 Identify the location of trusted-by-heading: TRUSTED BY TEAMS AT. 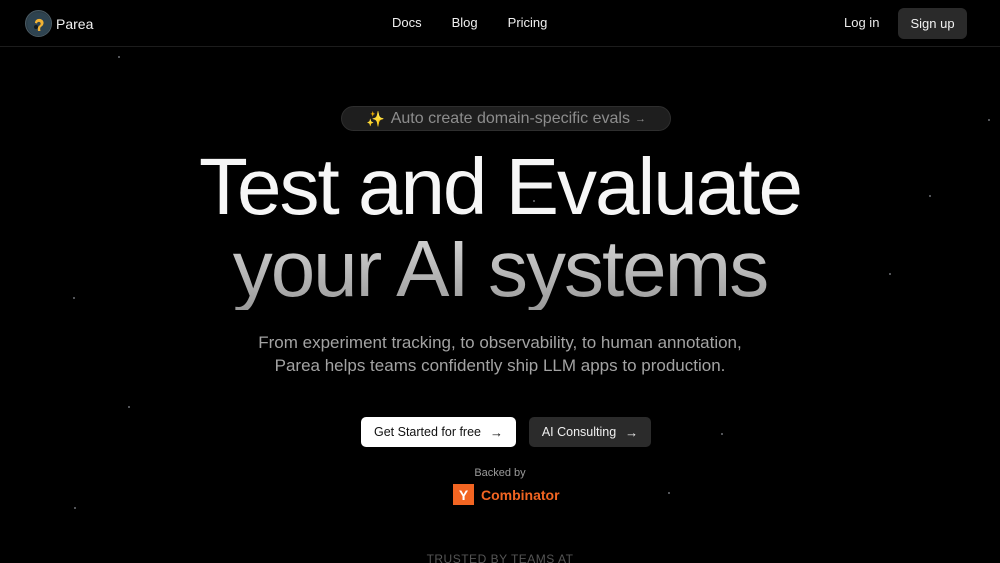
(500, 557).